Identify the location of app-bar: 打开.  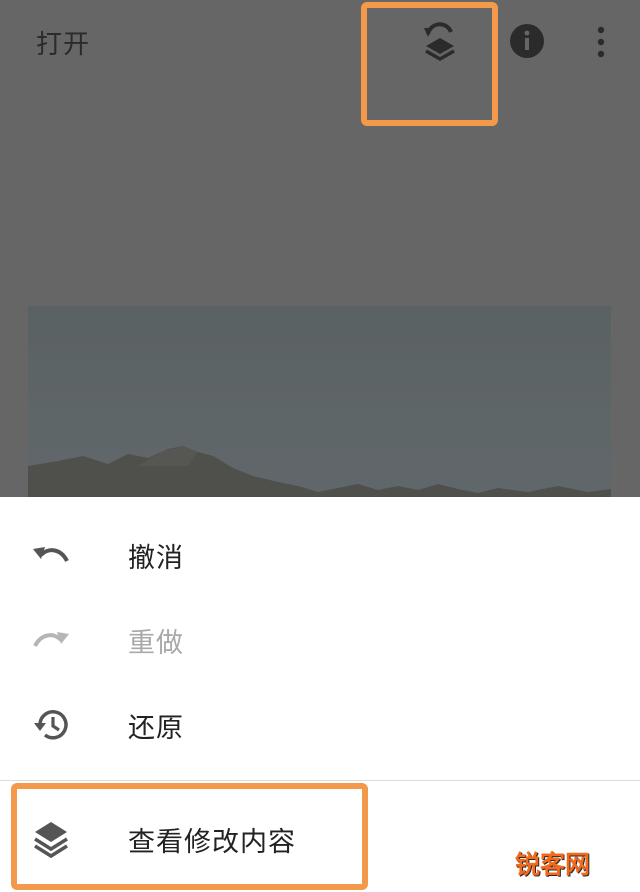
(320, 42).